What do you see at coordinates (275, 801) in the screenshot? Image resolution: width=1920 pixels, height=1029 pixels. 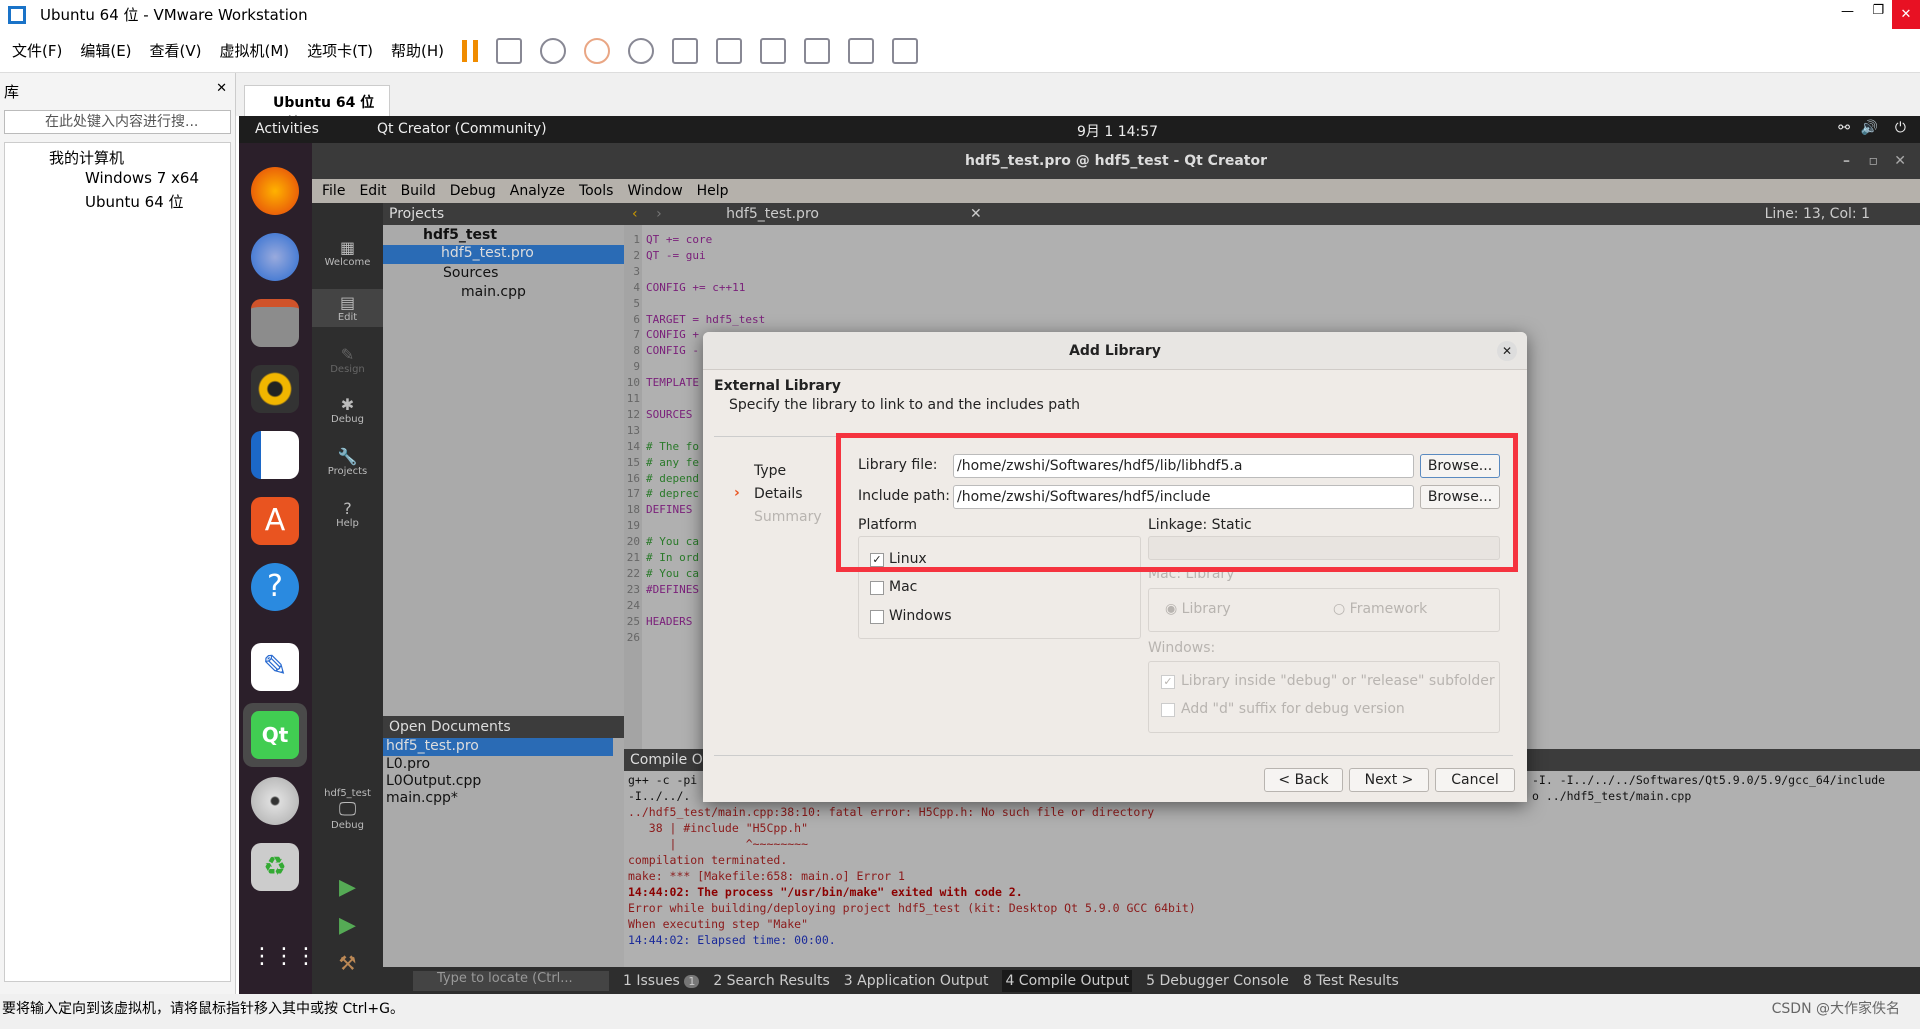 I see `dvd-icon` at bounding box center [275, 801].